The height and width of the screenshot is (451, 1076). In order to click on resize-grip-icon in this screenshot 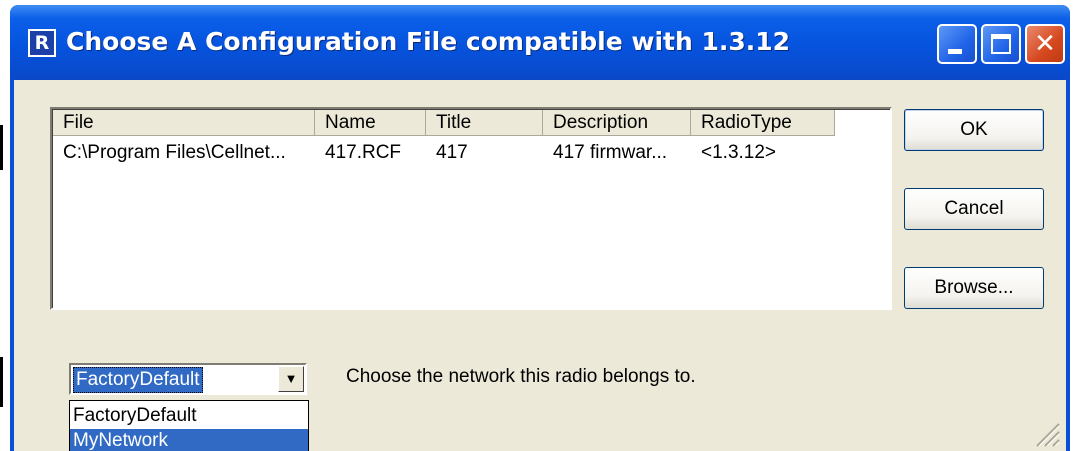, I will do `click(1046, 433)`.